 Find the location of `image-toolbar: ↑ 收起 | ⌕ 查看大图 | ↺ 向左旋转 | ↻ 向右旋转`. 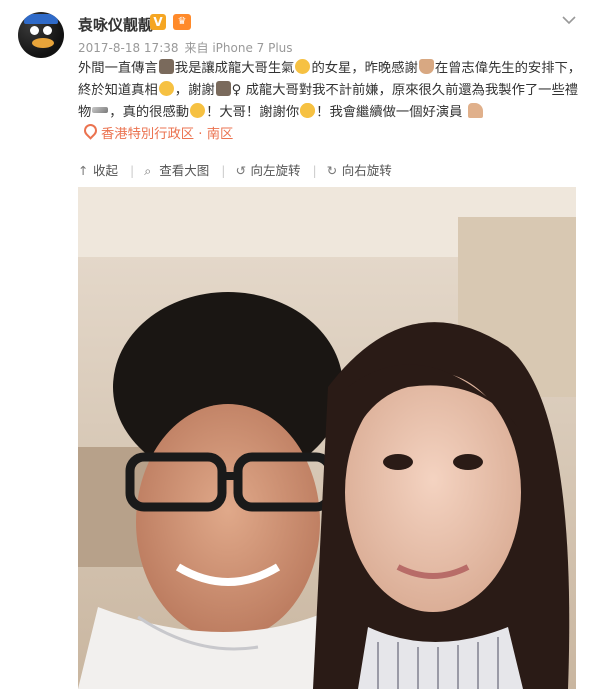

image-toolbar: ↑ 收起 | ⌕ 查看大图 | ↺ 向左旋转 | ↻ 向右旋转 is located at coordinates (241, 169).